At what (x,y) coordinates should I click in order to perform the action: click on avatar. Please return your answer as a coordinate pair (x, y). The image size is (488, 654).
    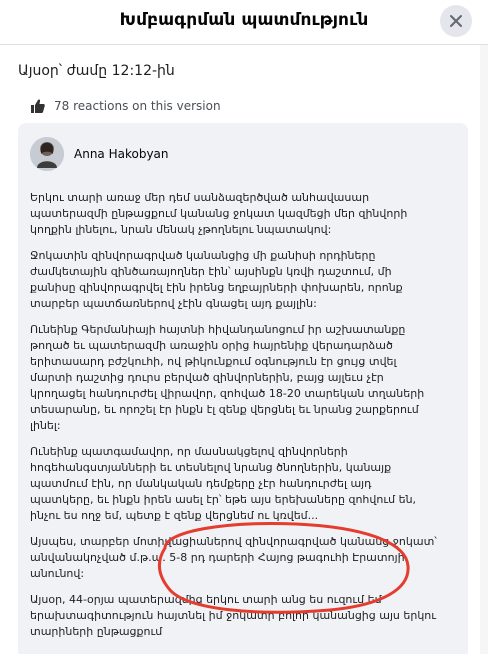
    Looking at the image, I should click on (47, 154).